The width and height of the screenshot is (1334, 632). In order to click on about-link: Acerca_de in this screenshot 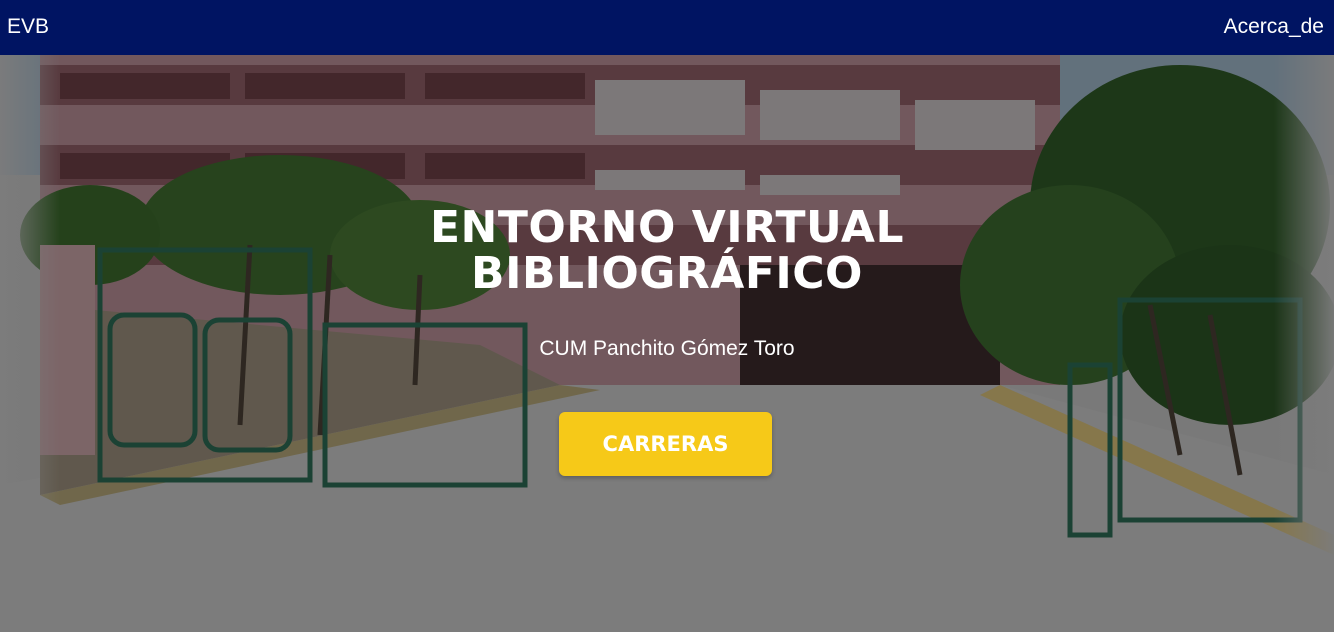, I will do `click(1274, 27)`.